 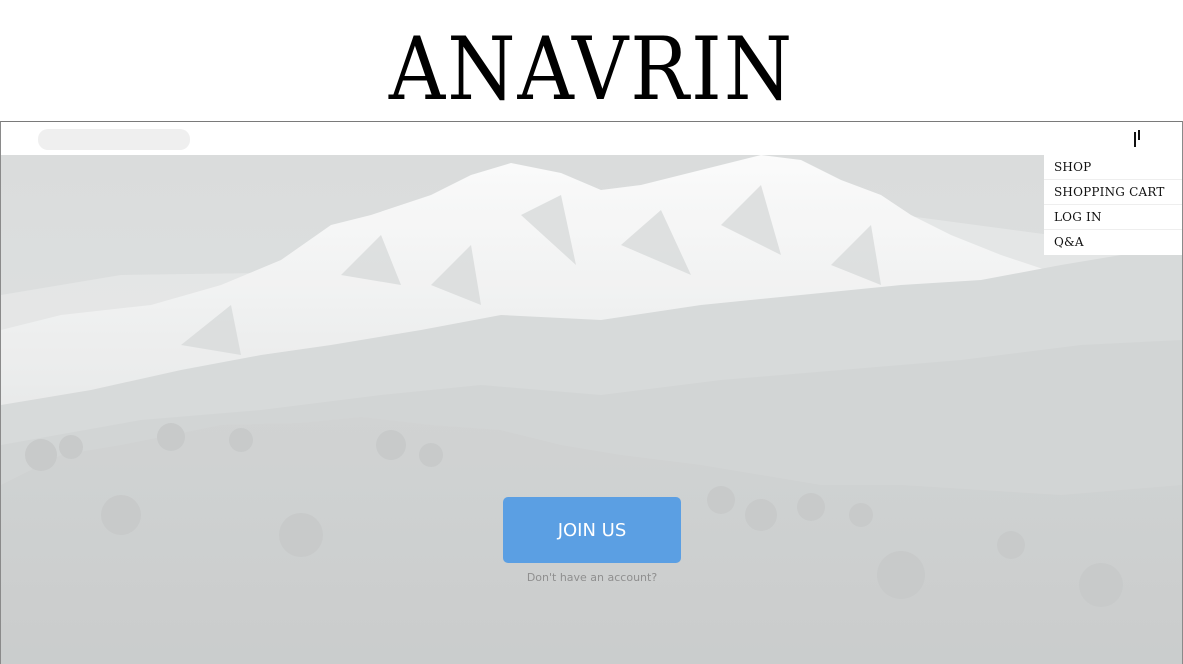 I want to click on menu-item-log-in: LOG IN, so click(x=1113, y=217).